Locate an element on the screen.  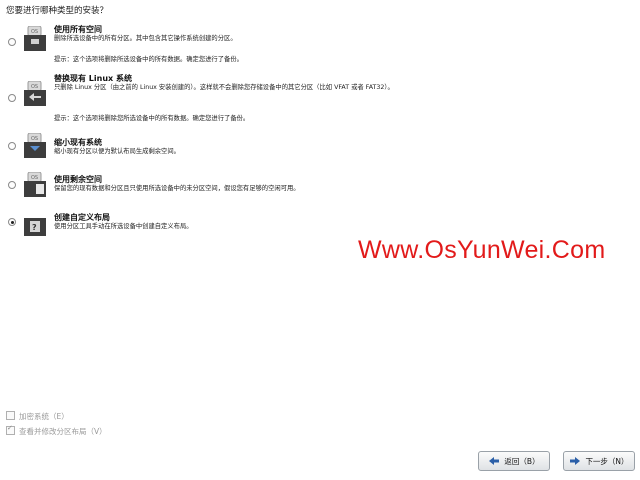
next-button-label: 下一步（N） is located at coordinates (607, 461).